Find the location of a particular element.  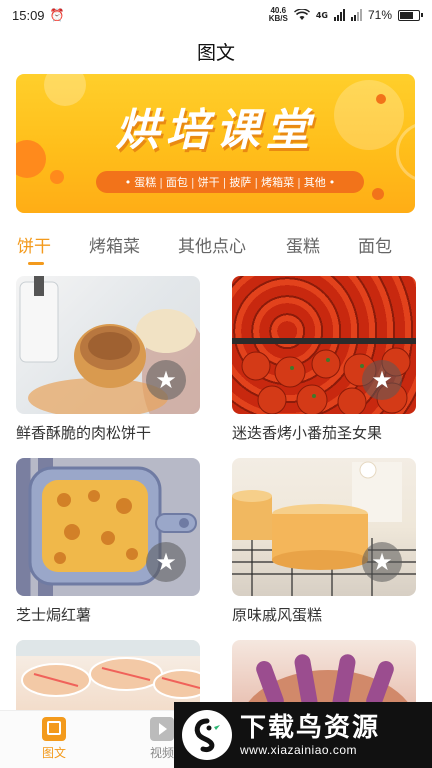

net-speed: 40.6 KB/S is located at coordinates (278, 15).